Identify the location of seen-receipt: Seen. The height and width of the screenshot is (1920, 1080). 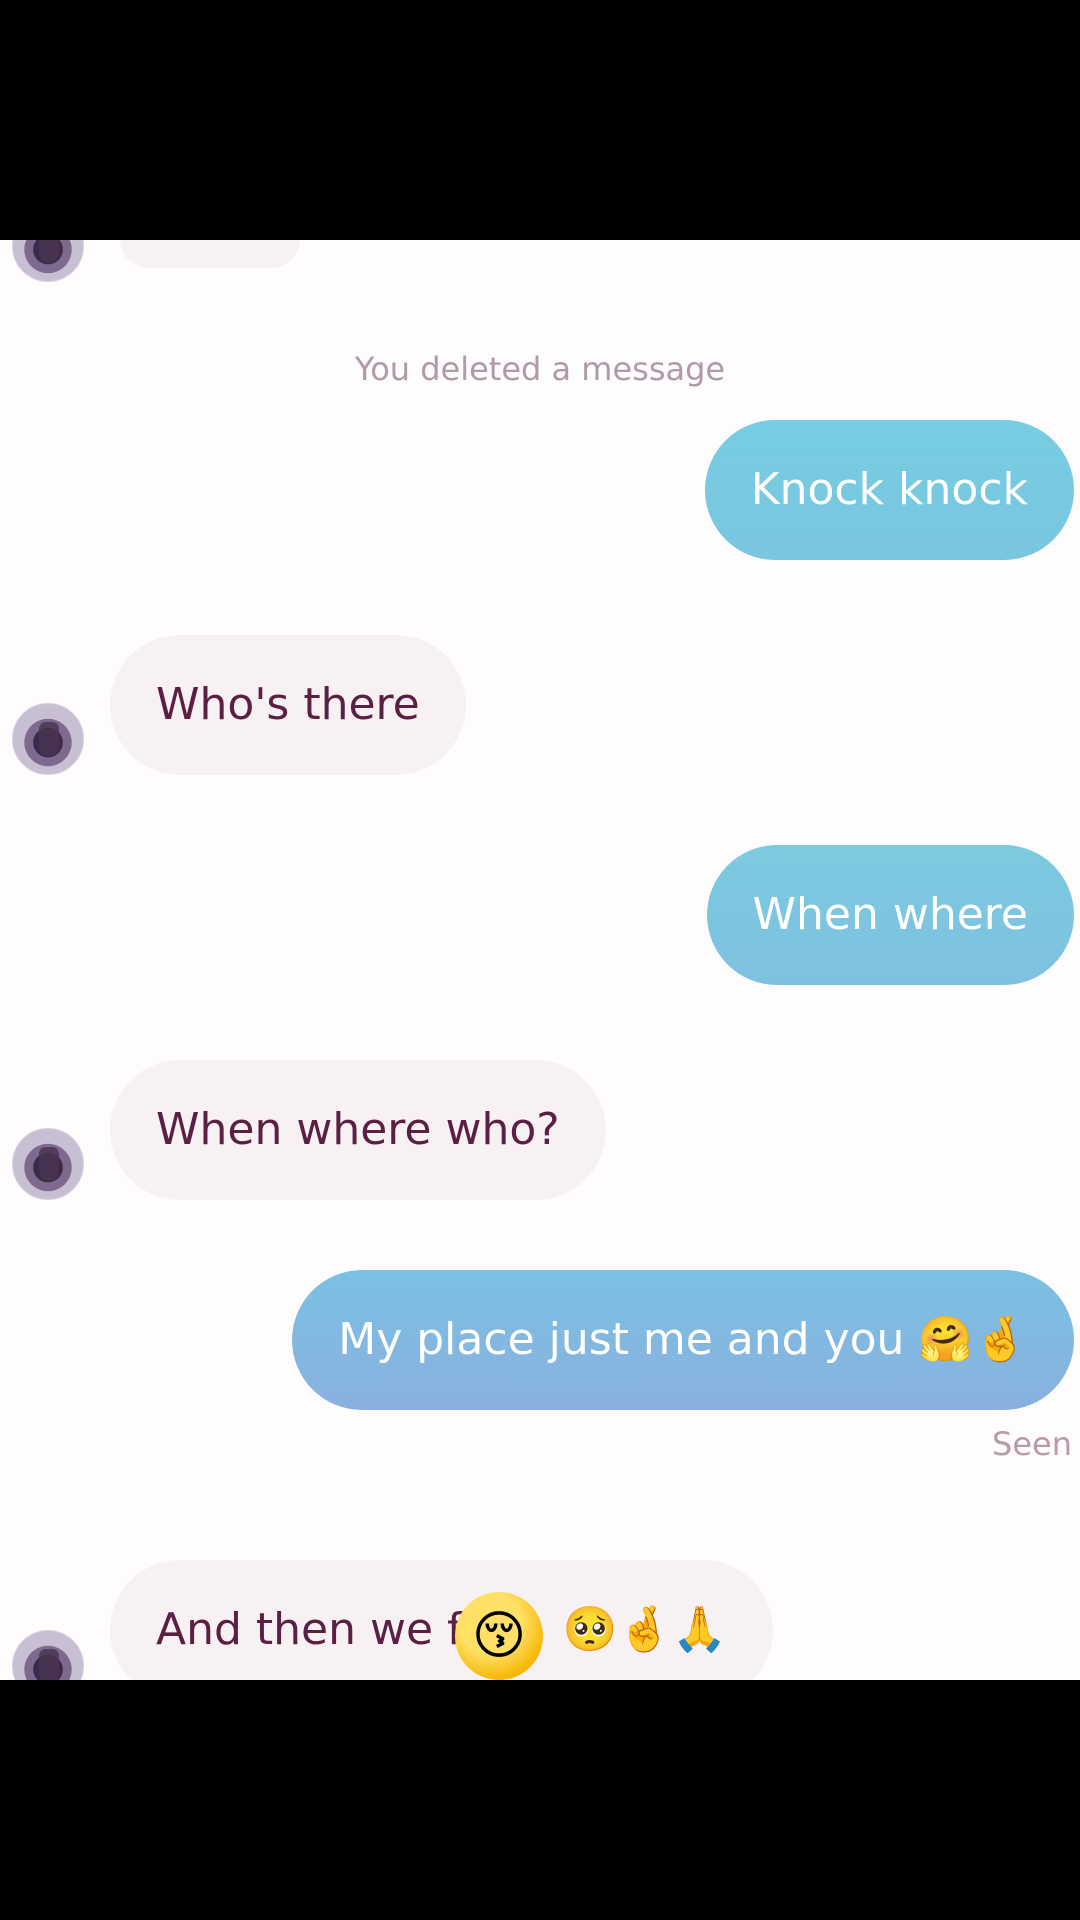
(1032, 1444).